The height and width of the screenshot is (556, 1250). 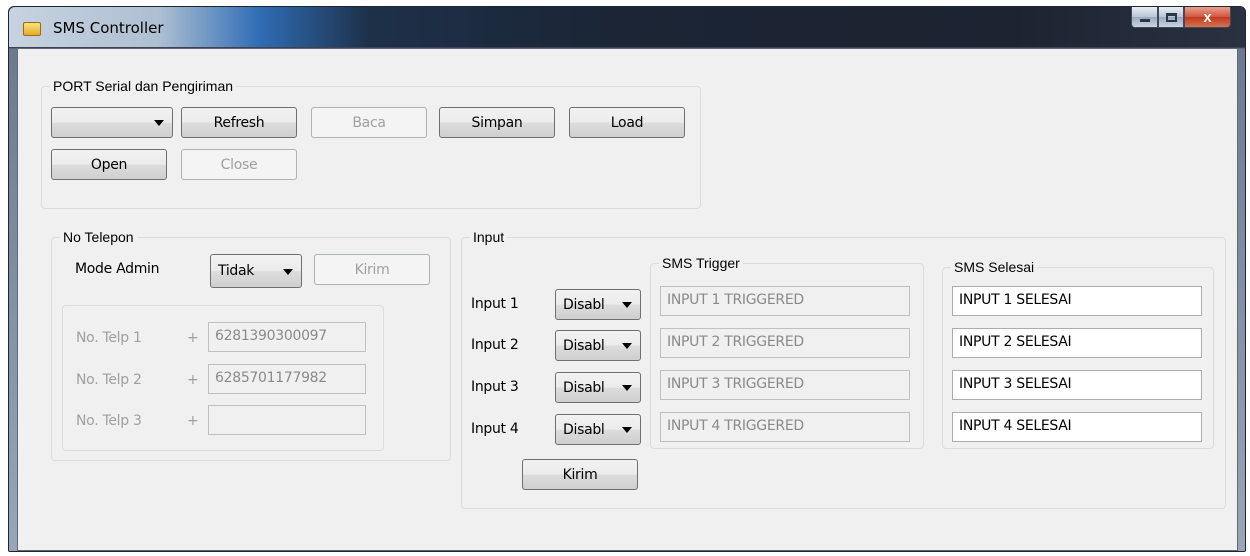 I want to click on input-2-label: Input 2, so click(x=495, y=345).